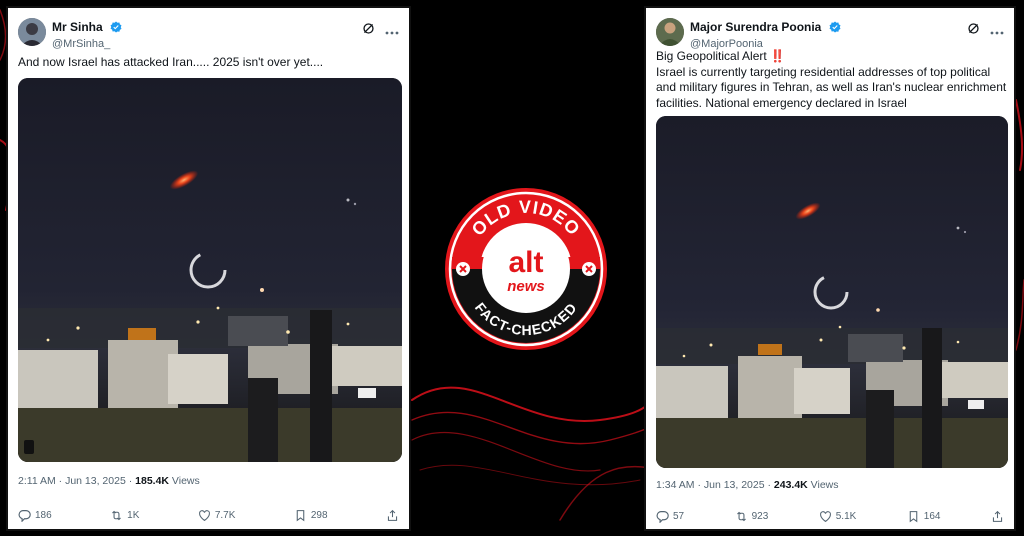 Image resolution: width=1024 pixels, height=536 pixels. I want to click on reply-button: 186, so click(35, 515).